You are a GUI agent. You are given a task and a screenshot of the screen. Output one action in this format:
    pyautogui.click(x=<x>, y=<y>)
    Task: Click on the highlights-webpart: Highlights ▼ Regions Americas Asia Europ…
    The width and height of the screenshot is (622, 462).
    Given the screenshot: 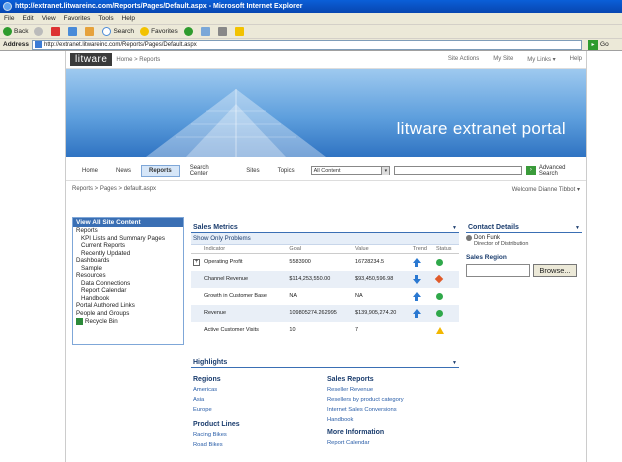 What is the action you would take?
    pyautogui.click(x=325, y=404)
    